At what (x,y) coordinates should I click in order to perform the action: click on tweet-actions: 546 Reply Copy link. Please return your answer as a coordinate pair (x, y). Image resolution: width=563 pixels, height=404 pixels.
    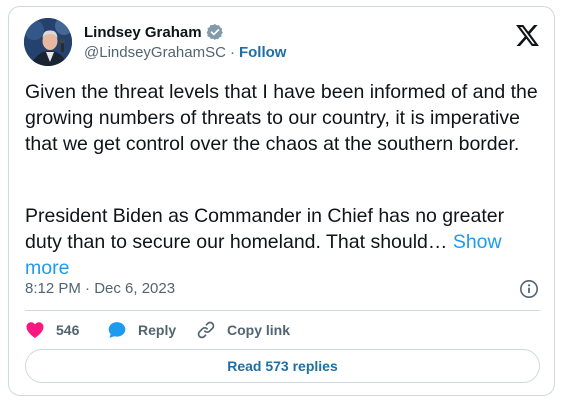
    Looking at the image, I should click on (160, 330).